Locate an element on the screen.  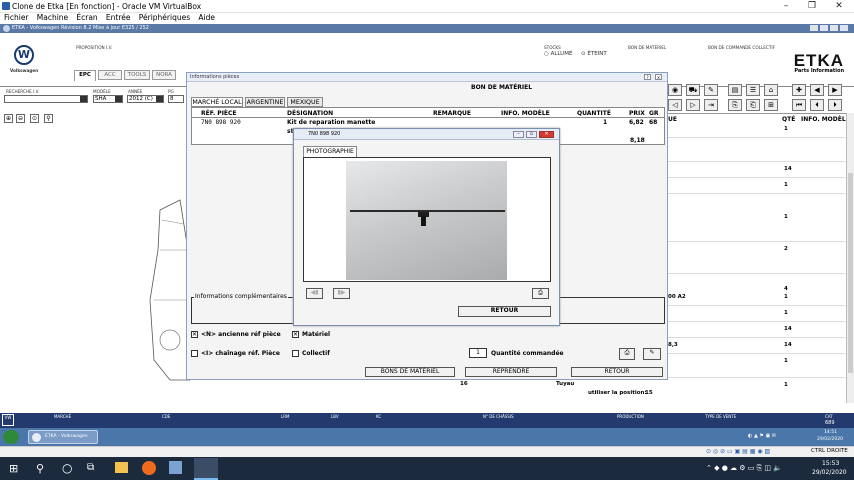
photo-title-bar: 7N0 898 920 – ▫ ✕ is located at coordinates (426, 134).